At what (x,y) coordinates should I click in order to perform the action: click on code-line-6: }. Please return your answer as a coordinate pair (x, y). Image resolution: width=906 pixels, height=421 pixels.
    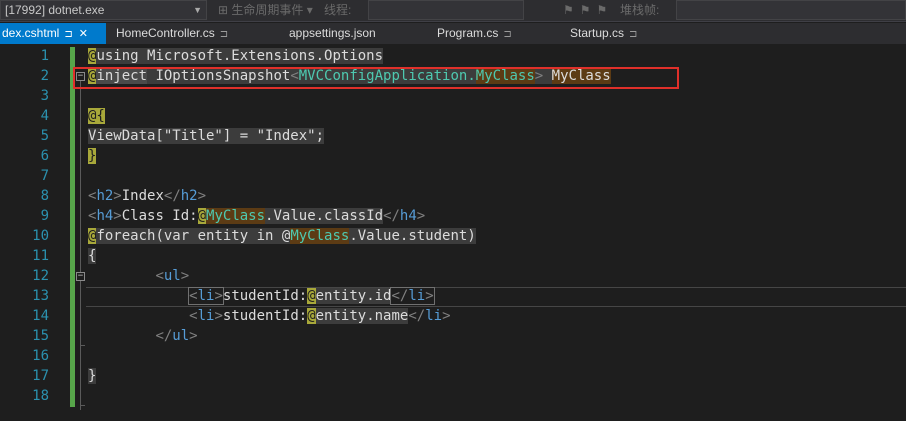
    Looking at the image, I should click on (92, 156).